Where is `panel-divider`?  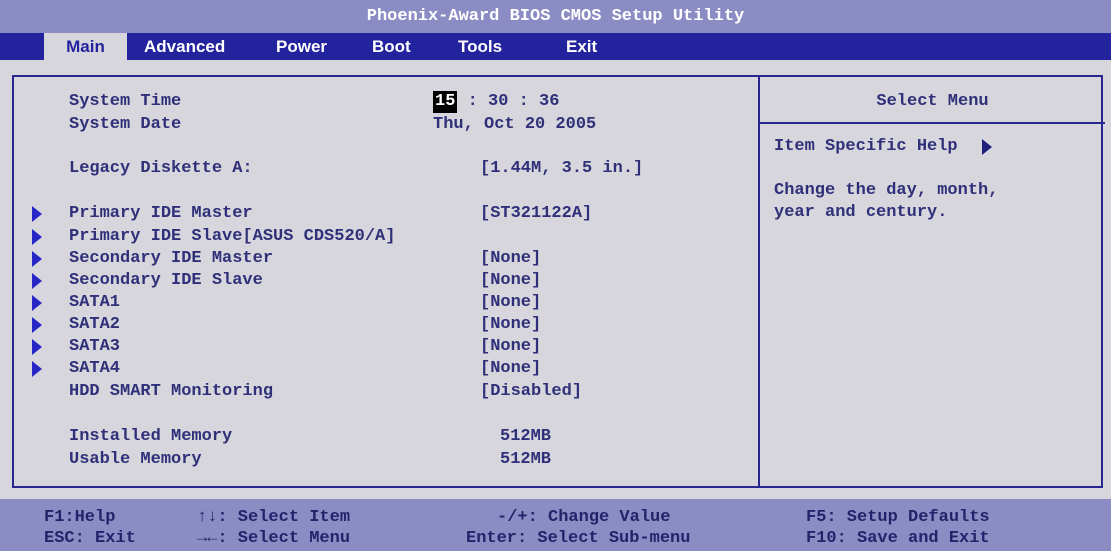
panel-divider is located at coordinates (759, 281).